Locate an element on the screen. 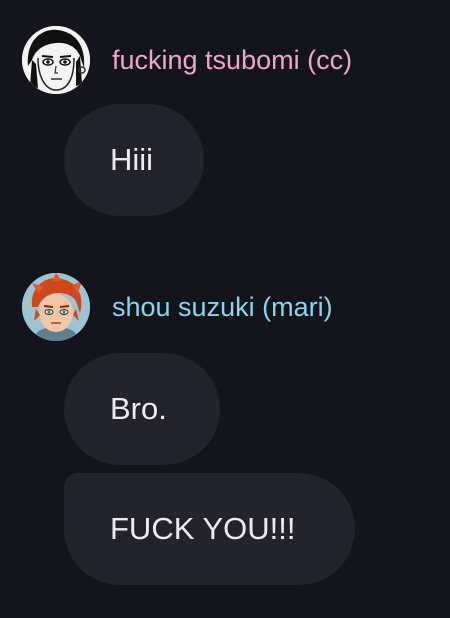 This screenshot has width=450, height=618. shou-avatar is located at coordinates (56, 307).